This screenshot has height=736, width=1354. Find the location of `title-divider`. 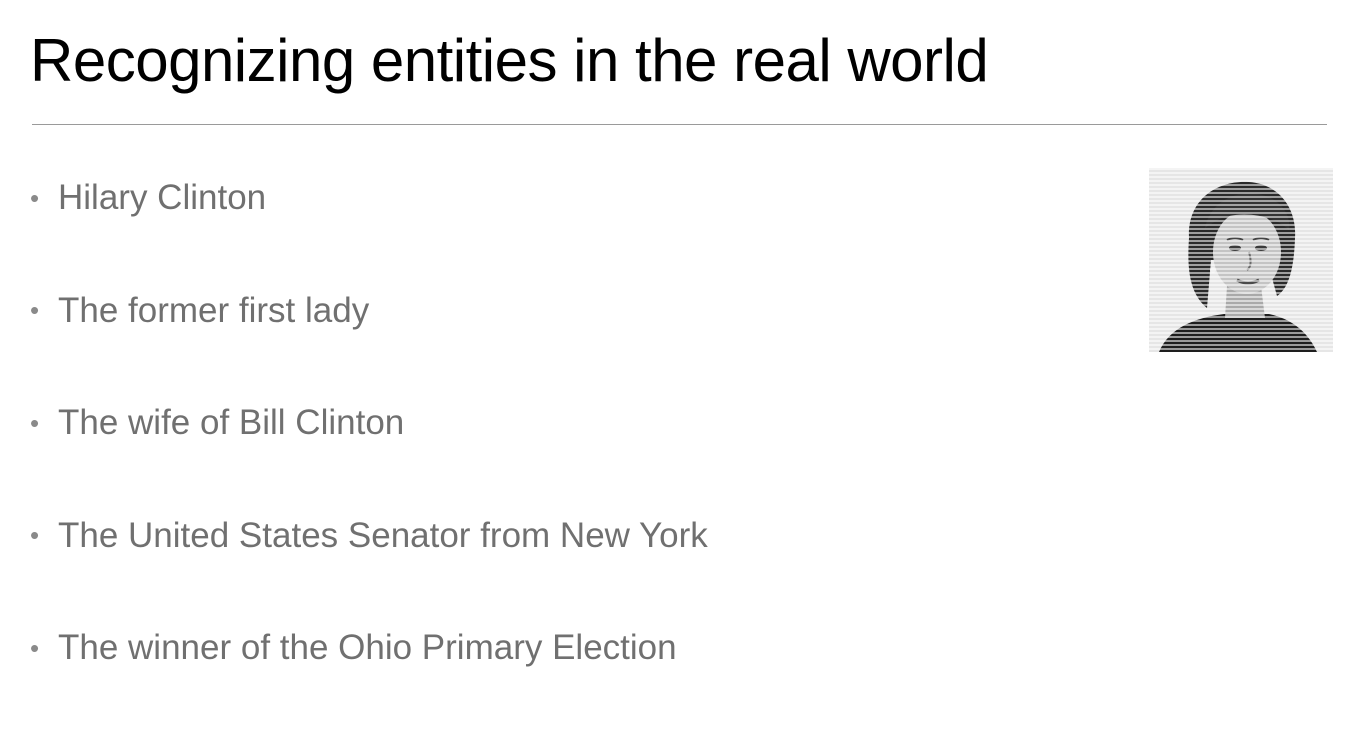

title-divider is located at coordinates (679, 124).